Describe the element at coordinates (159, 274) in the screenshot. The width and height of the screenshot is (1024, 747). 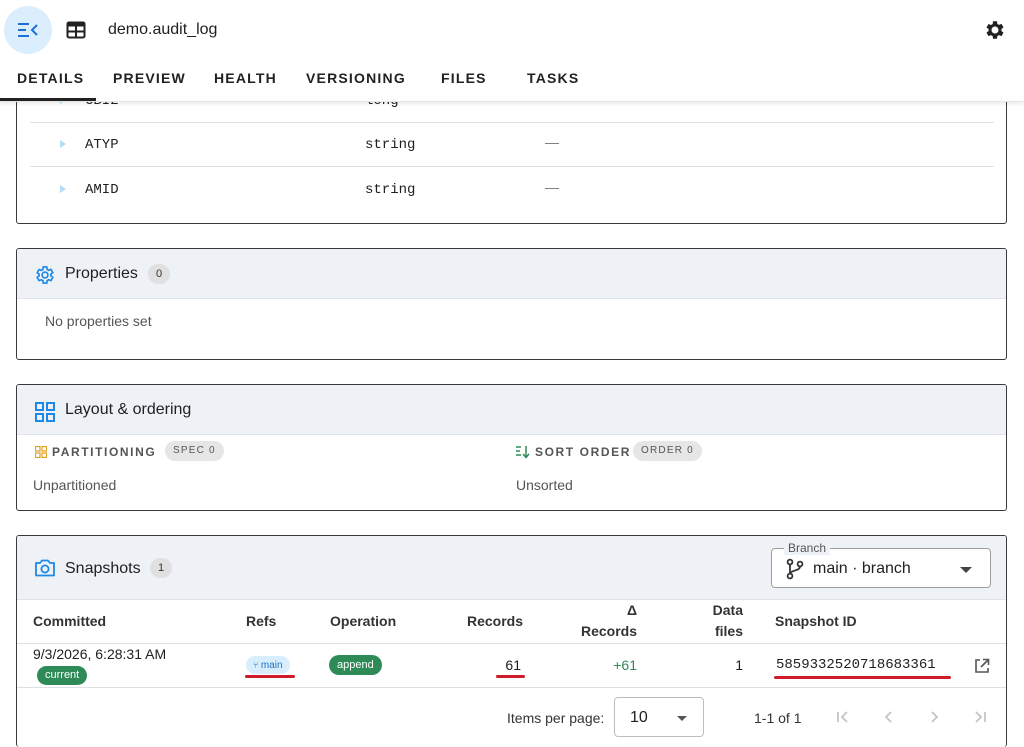
I see `properties-count-badge: 0` at that location.